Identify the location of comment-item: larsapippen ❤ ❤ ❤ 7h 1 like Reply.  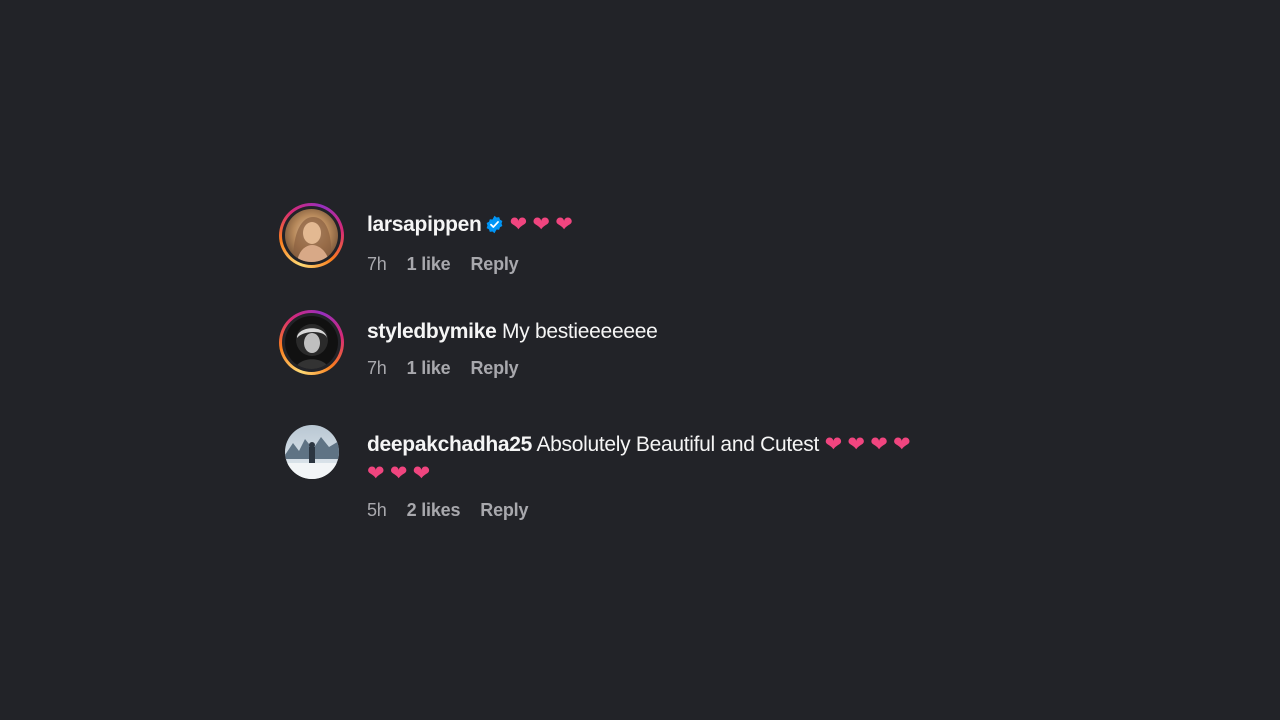
(659, 256).